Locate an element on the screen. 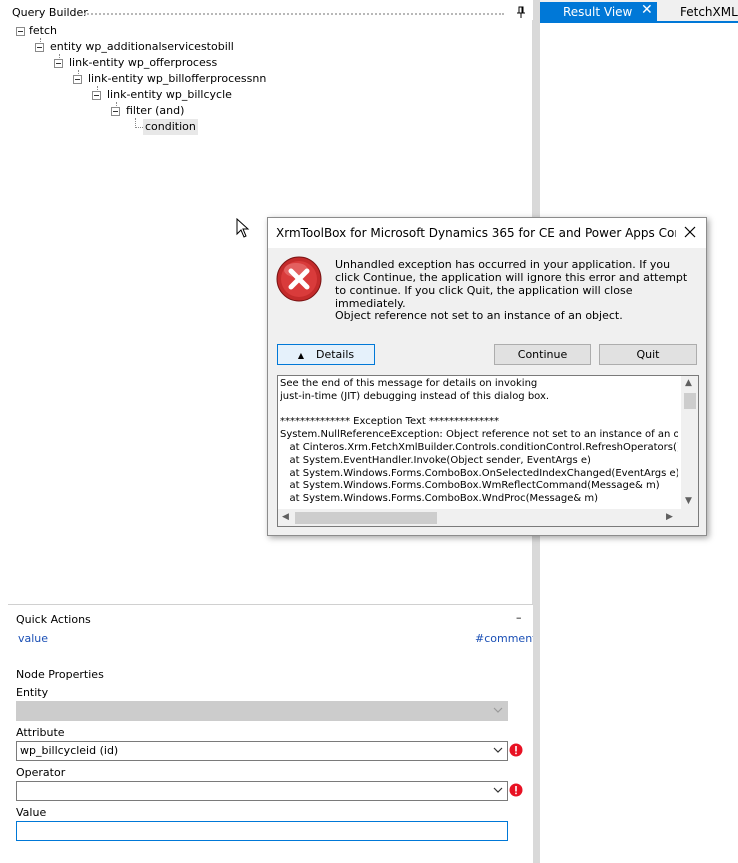 The height and width of the screenshot is (863, 738). node-properties-title: Node Properties is located at coordinates (60, 674).